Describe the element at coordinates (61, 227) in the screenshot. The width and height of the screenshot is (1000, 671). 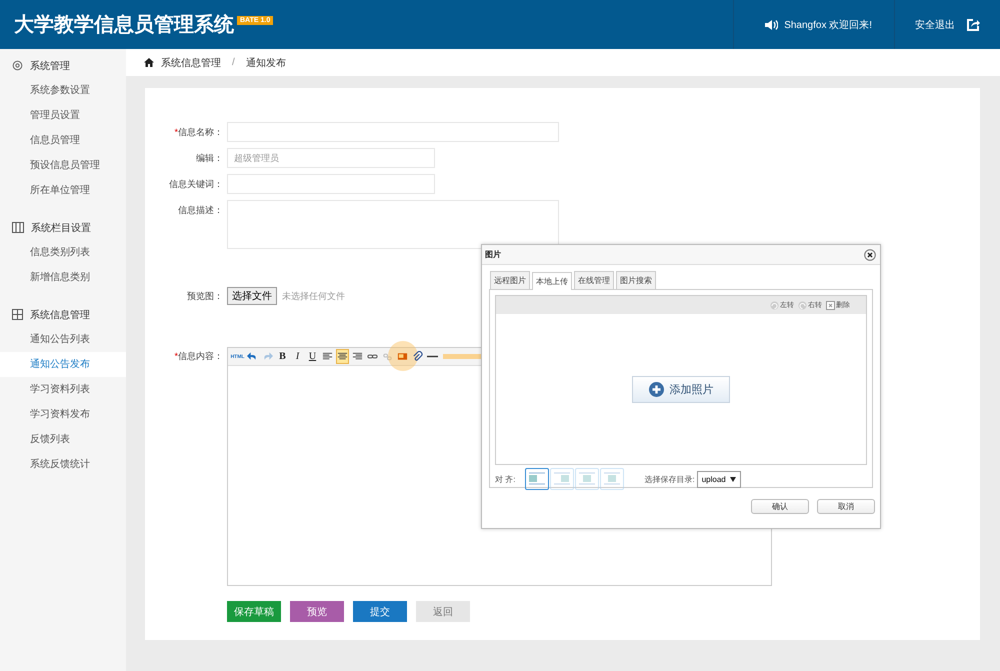
I see `sidebar-section-title: 系统栏目设置` at that location.